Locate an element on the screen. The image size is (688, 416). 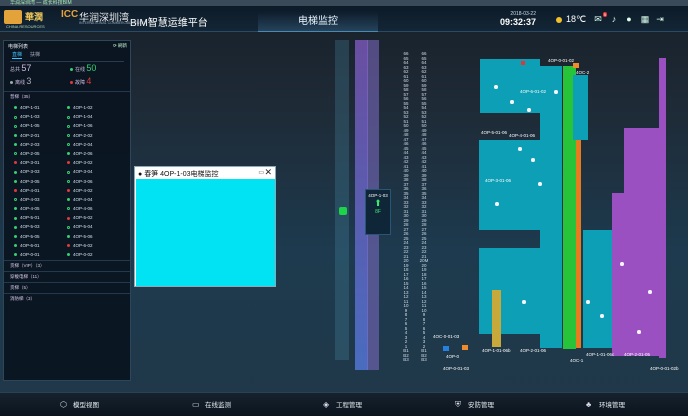
purple-spire is located at coordinates (662, 208).